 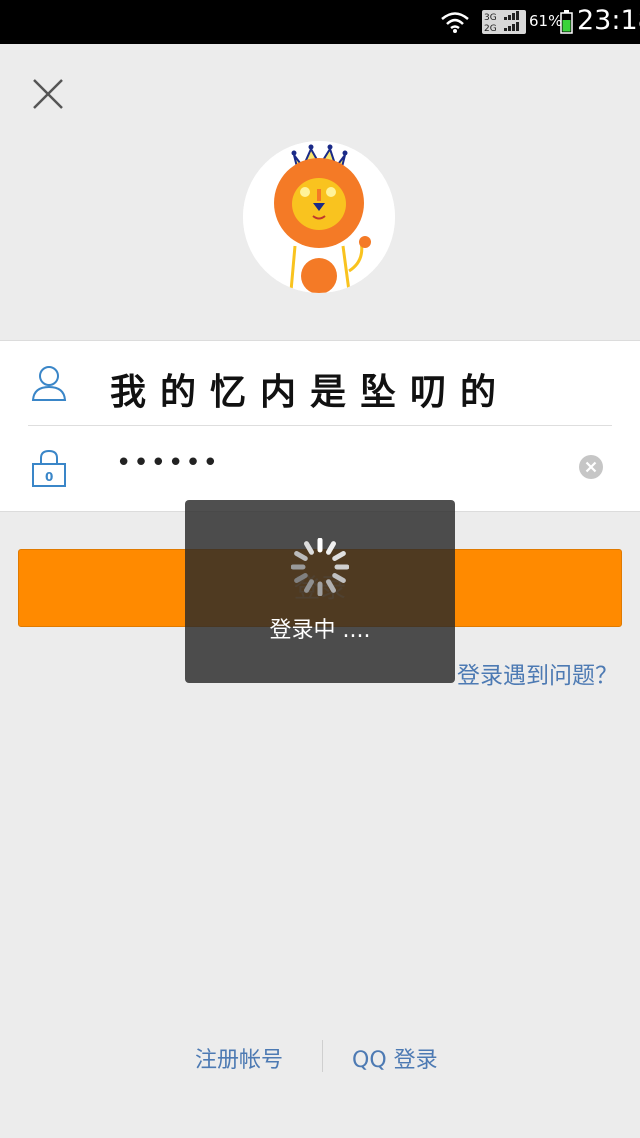 I want to click on wifi-icon, so click(x=455, y=22).